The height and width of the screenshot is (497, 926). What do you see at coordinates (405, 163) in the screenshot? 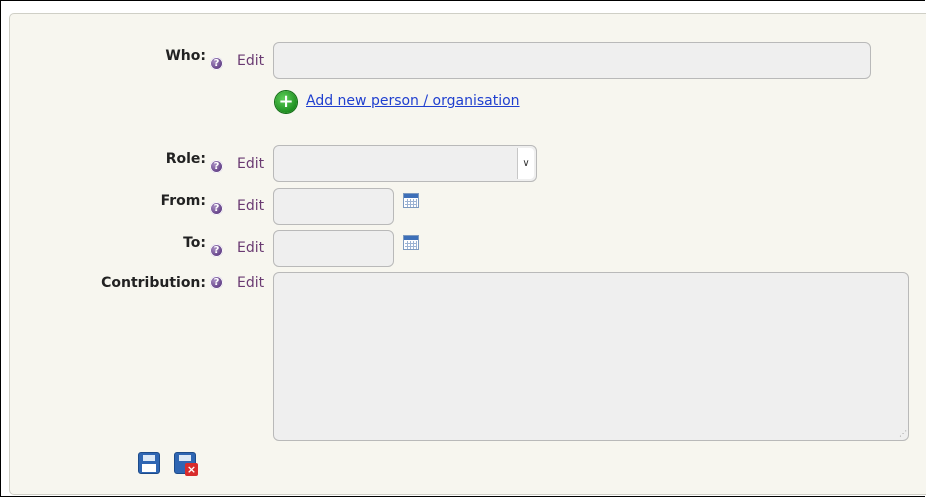
I see `role-select: ∨` at bounding box center [405, 163].